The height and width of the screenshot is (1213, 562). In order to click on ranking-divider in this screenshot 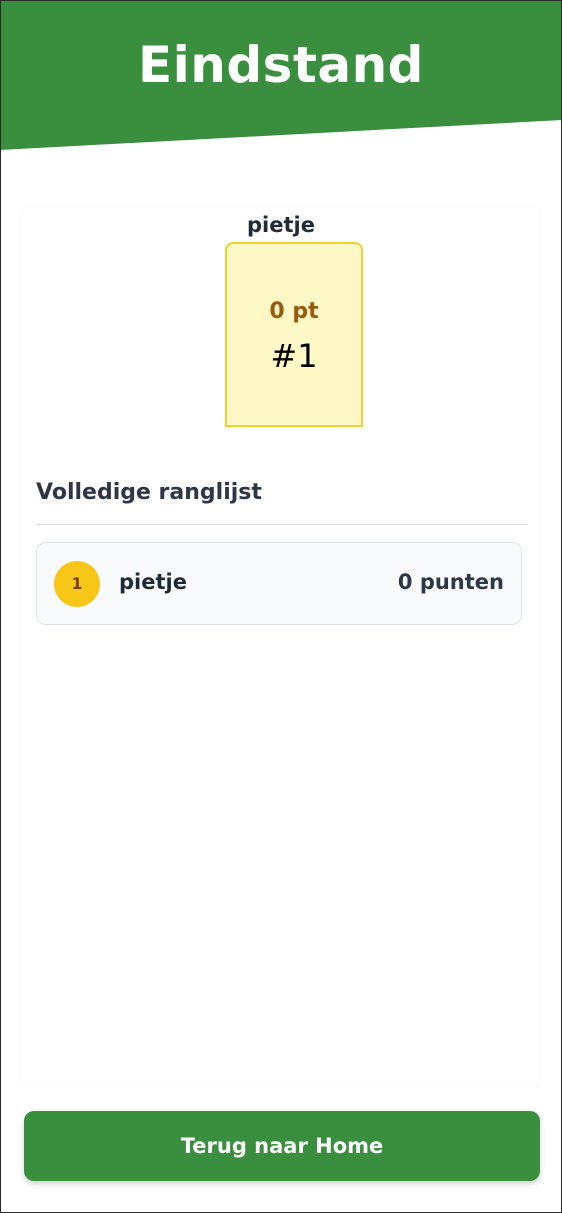, I will do `click(282, 524)`.